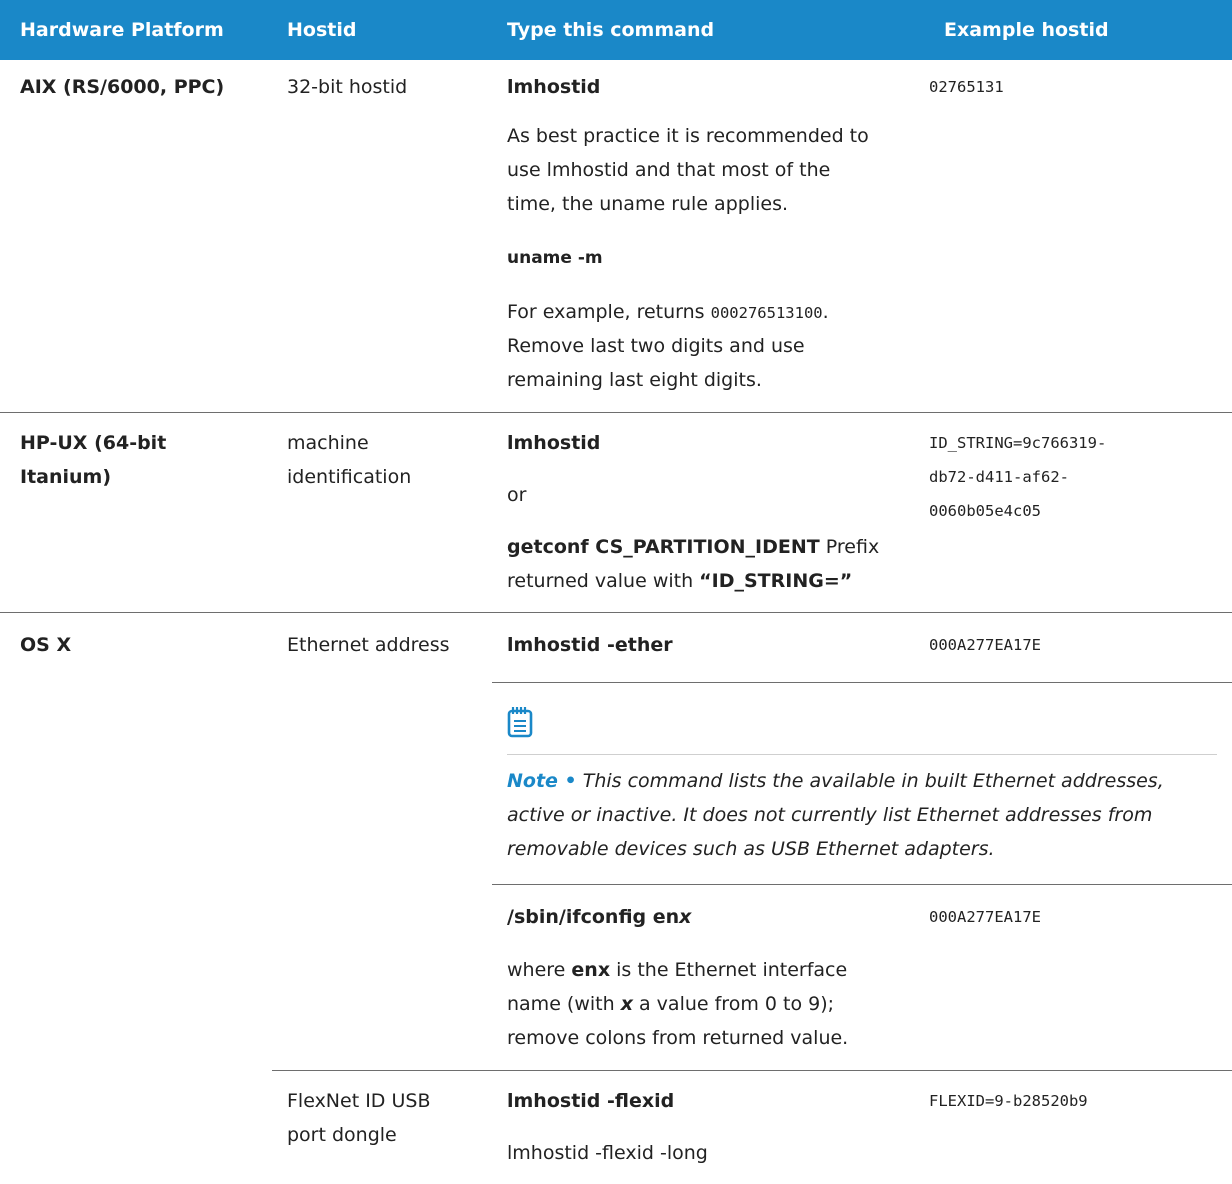 Image resolution: width=1232 pixels, height=1184 pixels. I want to click on platform-osx: OS X, so click(46, 645).